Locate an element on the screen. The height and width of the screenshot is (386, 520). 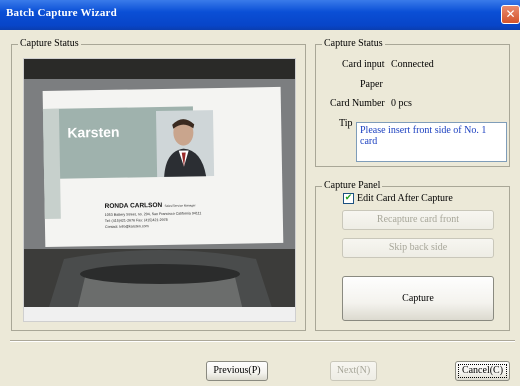
edit-card-checkbox: ✔ is located at coordinates (348, 198).